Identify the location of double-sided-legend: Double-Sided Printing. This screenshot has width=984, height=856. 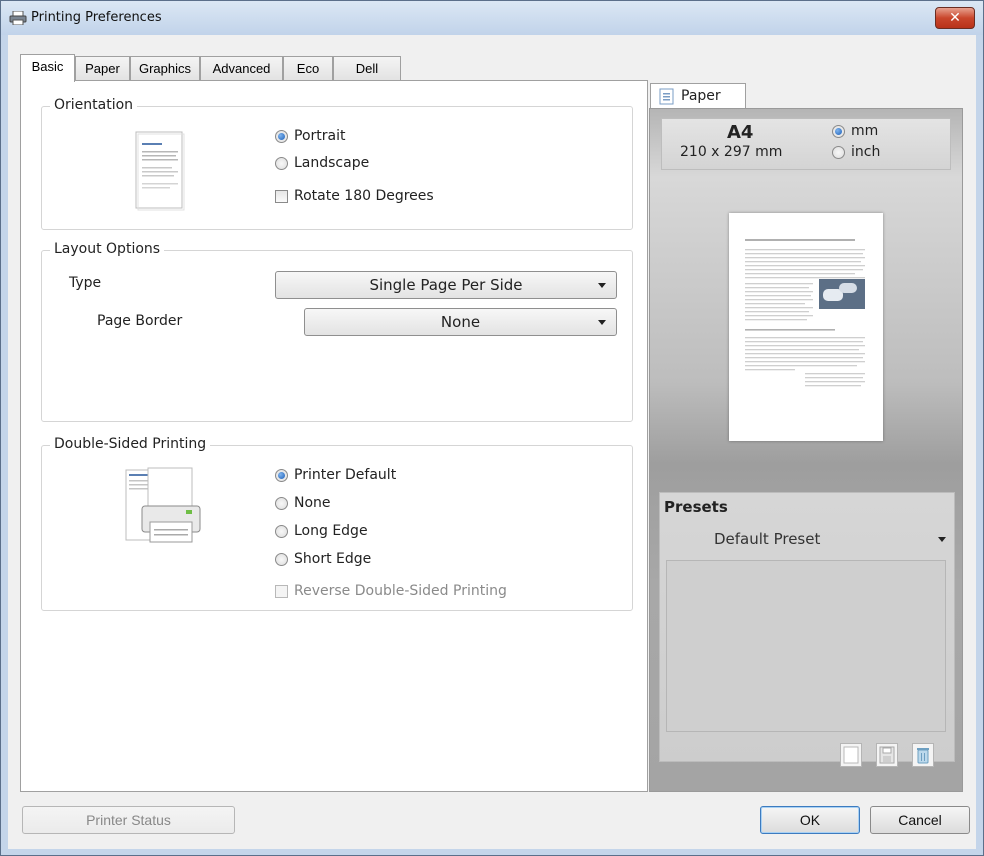
(130, 444).